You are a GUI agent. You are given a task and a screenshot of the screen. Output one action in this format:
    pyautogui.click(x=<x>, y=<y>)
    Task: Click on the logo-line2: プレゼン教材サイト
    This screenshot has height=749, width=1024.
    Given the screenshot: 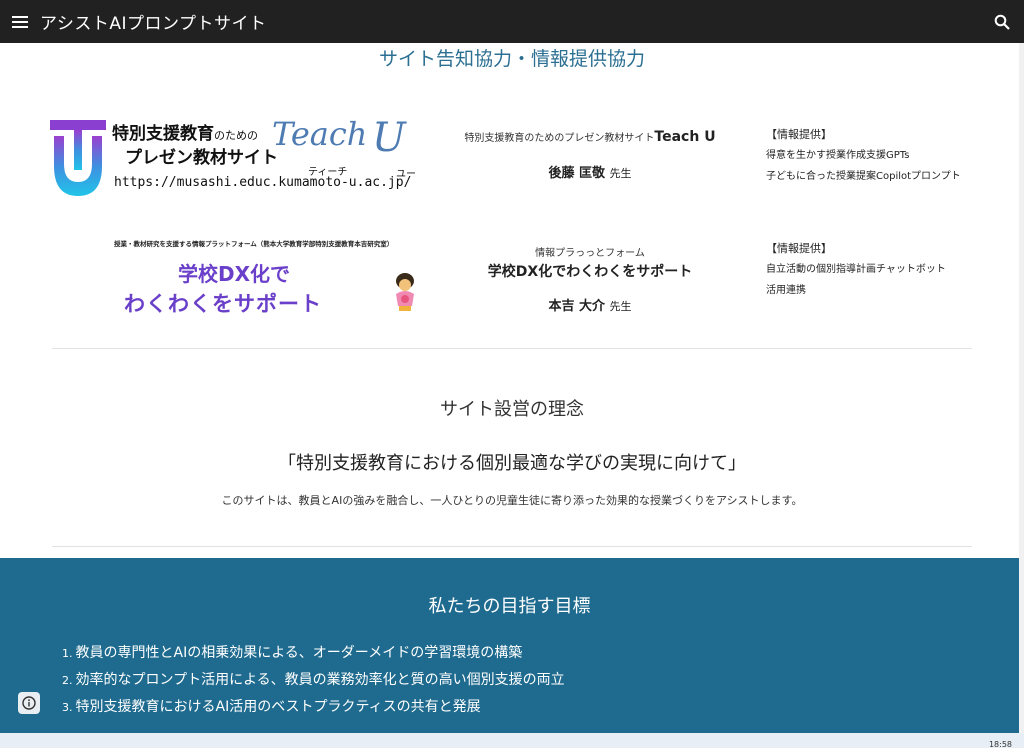 What is the action you would take?
    pyautogui.click(x=201, y=158)
    